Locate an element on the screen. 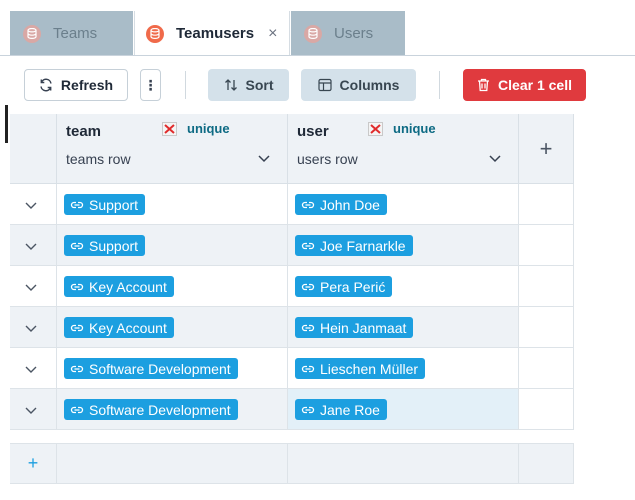 The image size is (635, 500). clear-cell-button: Clear 1 cell is located at coordinates (524, 85).